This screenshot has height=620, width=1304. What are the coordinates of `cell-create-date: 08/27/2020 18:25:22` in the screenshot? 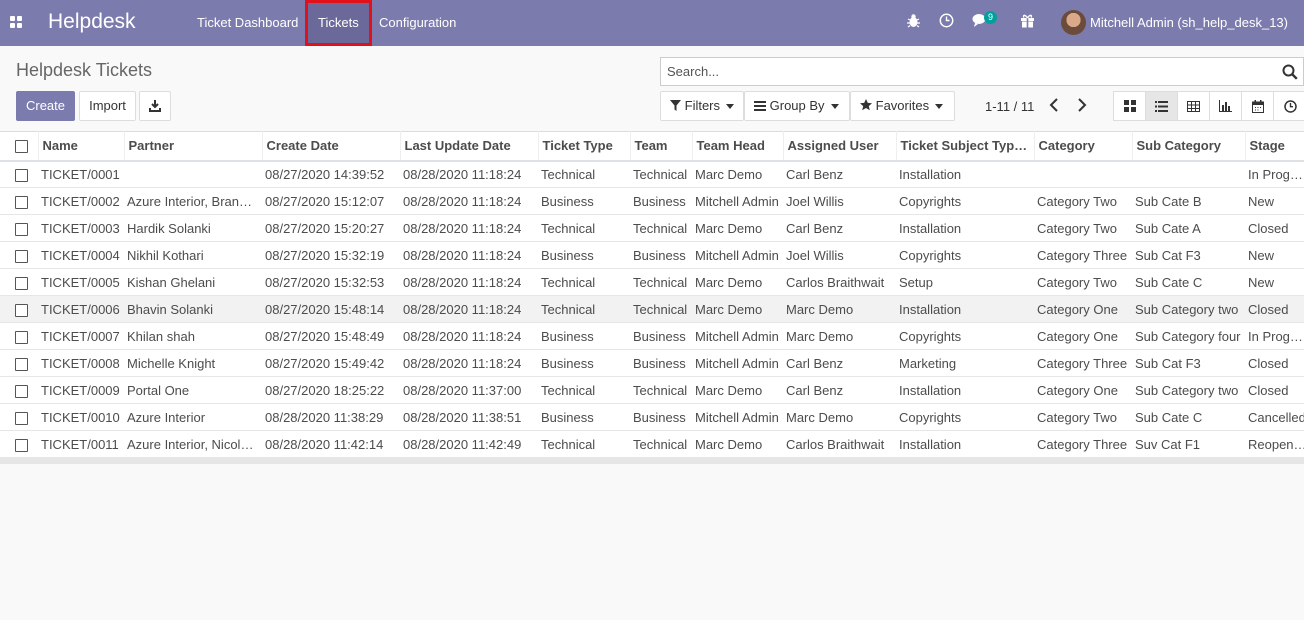 It's located at (331, 390).